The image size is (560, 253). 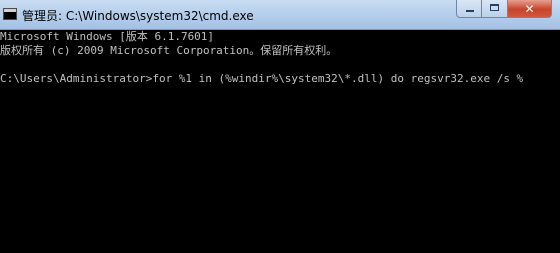 What do you see at coordinates (10, 14) in the screenshot?
I see `cmd-icon` at bounding box center [10, 14].